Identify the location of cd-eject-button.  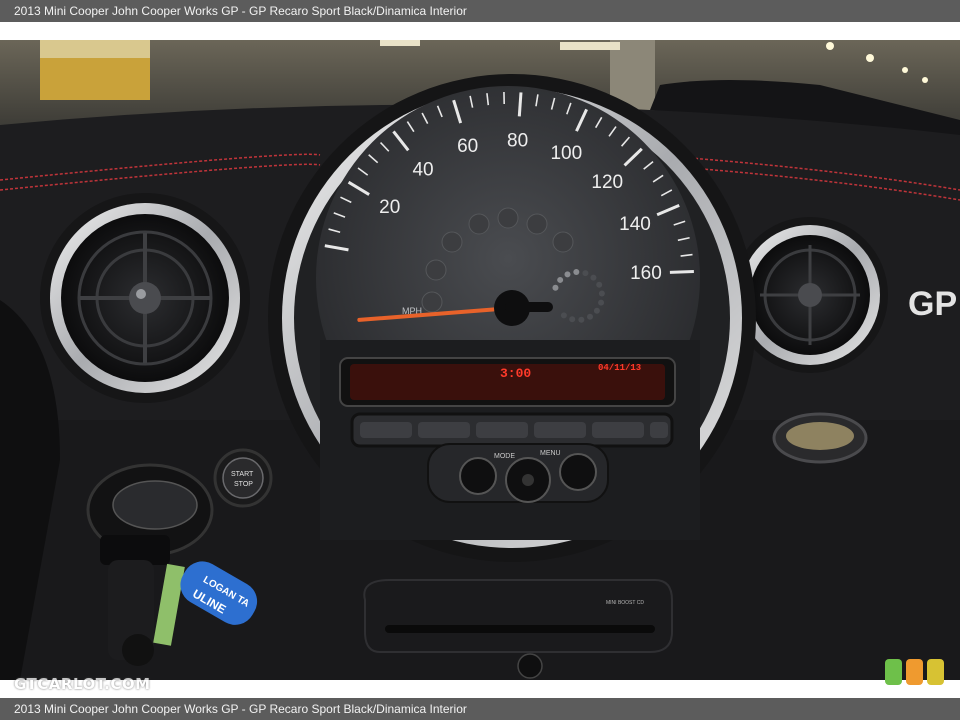
(530, 666).